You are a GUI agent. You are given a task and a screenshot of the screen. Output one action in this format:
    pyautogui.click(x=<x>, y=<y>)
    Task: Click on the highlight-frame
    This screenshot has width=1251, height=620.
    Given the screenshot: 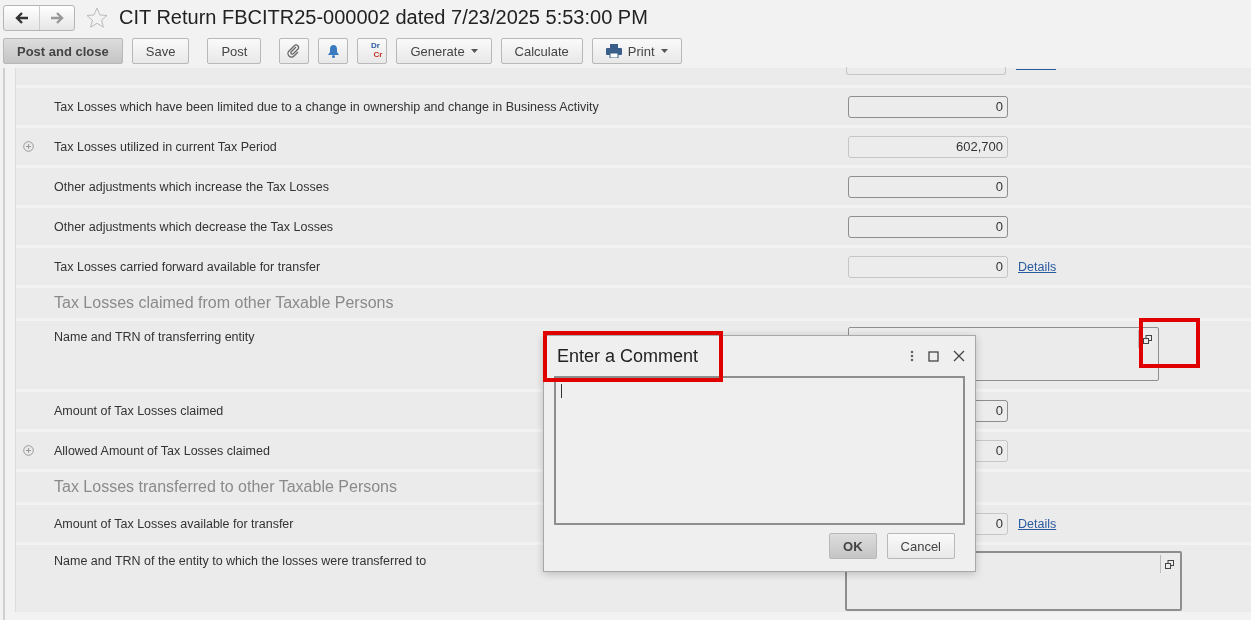 What is the action you would take?
    pyautogui.click(x=1169, y=343)
    